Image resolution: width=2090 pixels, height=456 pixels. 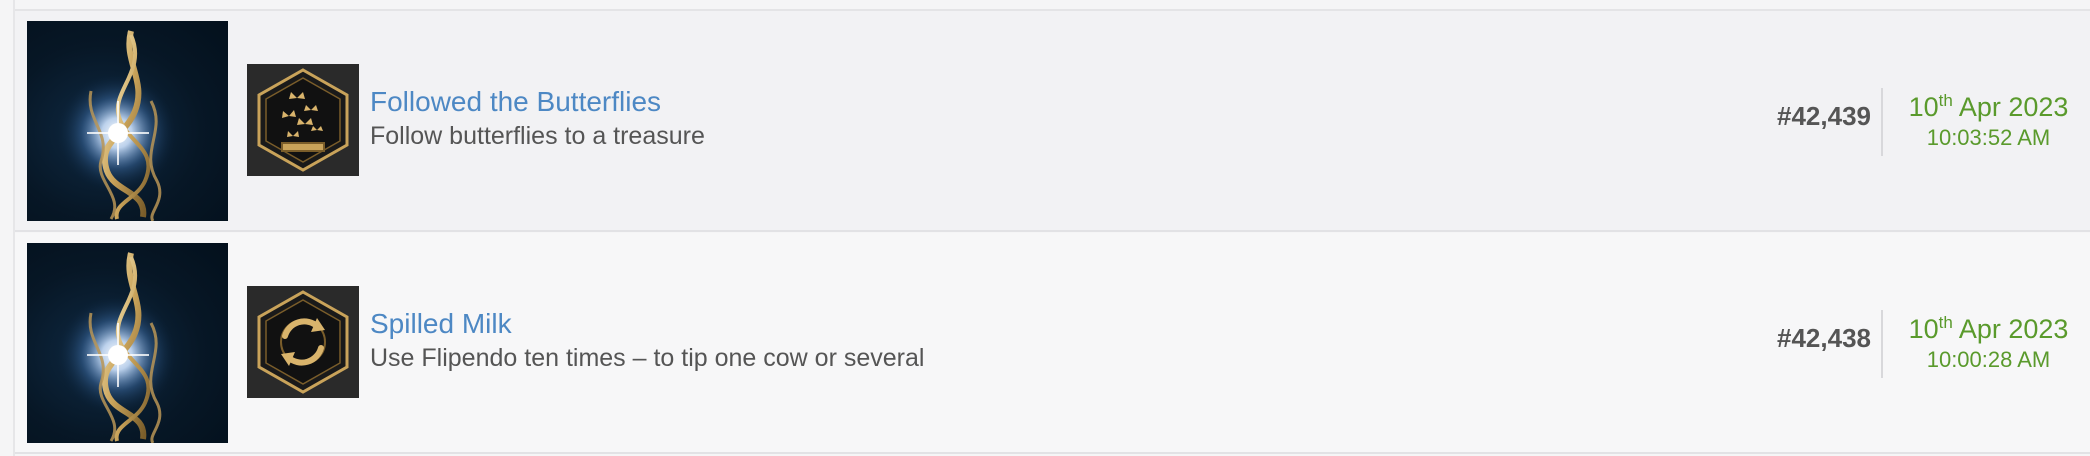 I want to click on rank-number: #42,438, so click(x=1824, y=338).